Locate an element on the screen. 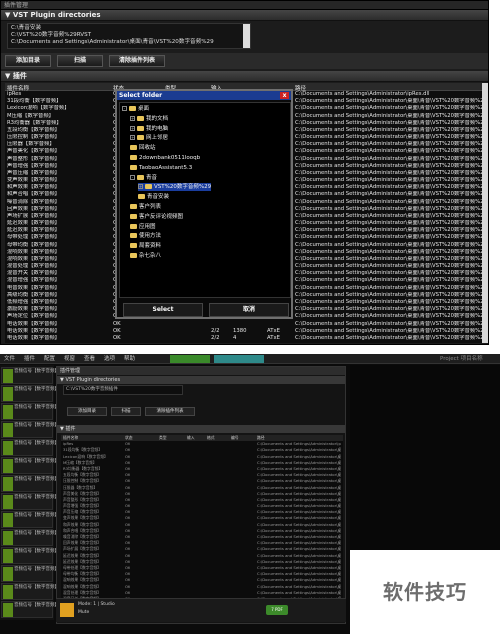 The image size is (500, 634). status-badge: 7 PDF is located at coordinates (277, 610).